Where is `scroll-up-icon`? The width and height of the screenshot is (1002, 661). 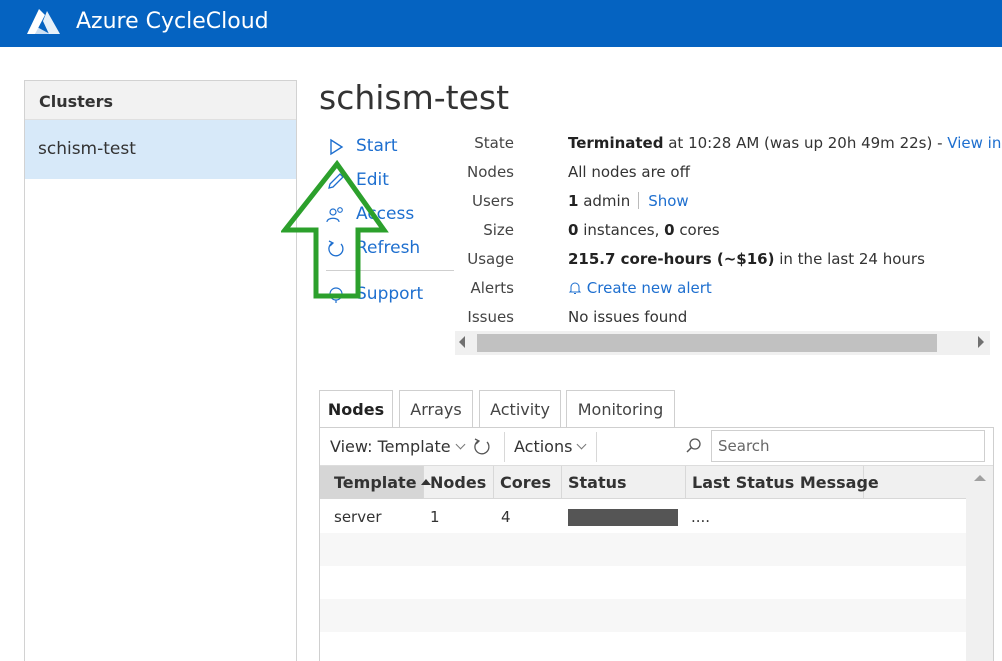
scroll-up-icon is located at coordinates (980, 478).